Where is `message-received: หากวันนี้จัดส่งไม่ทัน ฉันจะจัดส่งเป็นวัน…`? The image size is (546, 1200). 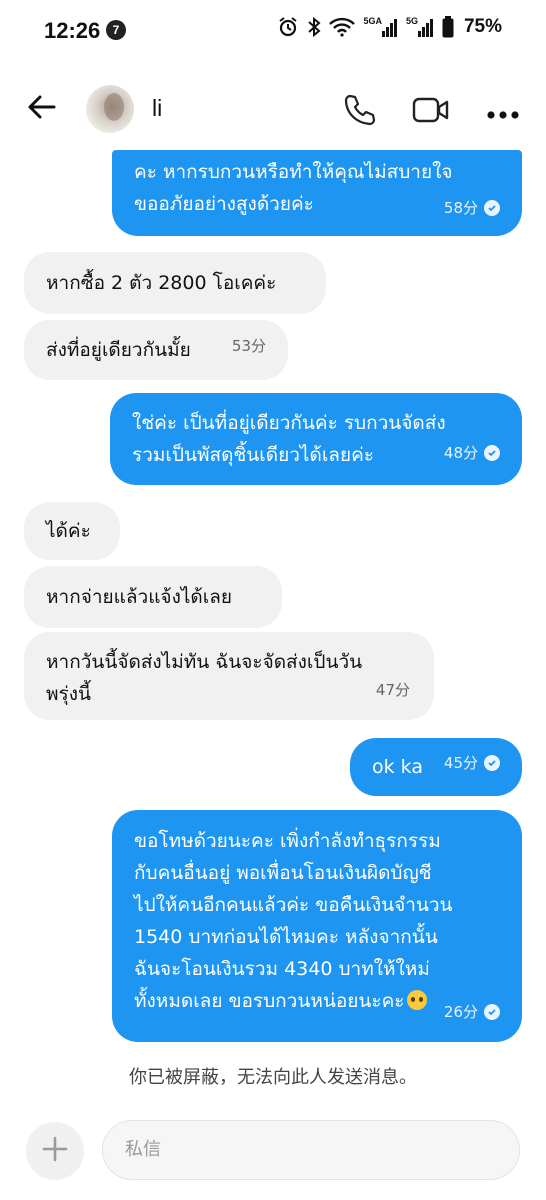
message-received: หากวันนี้จัดส่งไม่ทัน ฉันจะจัดส่งเป็นวัน… is located at coordinates (229, 676).